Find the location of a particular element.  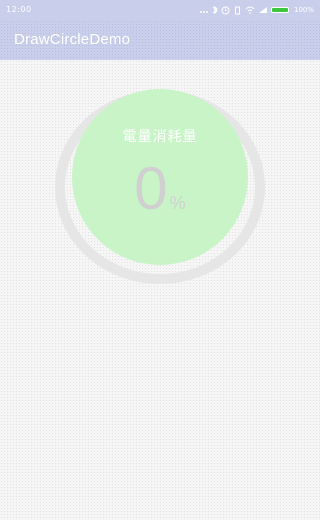

battery-icon is located at coordinates (279, 10).